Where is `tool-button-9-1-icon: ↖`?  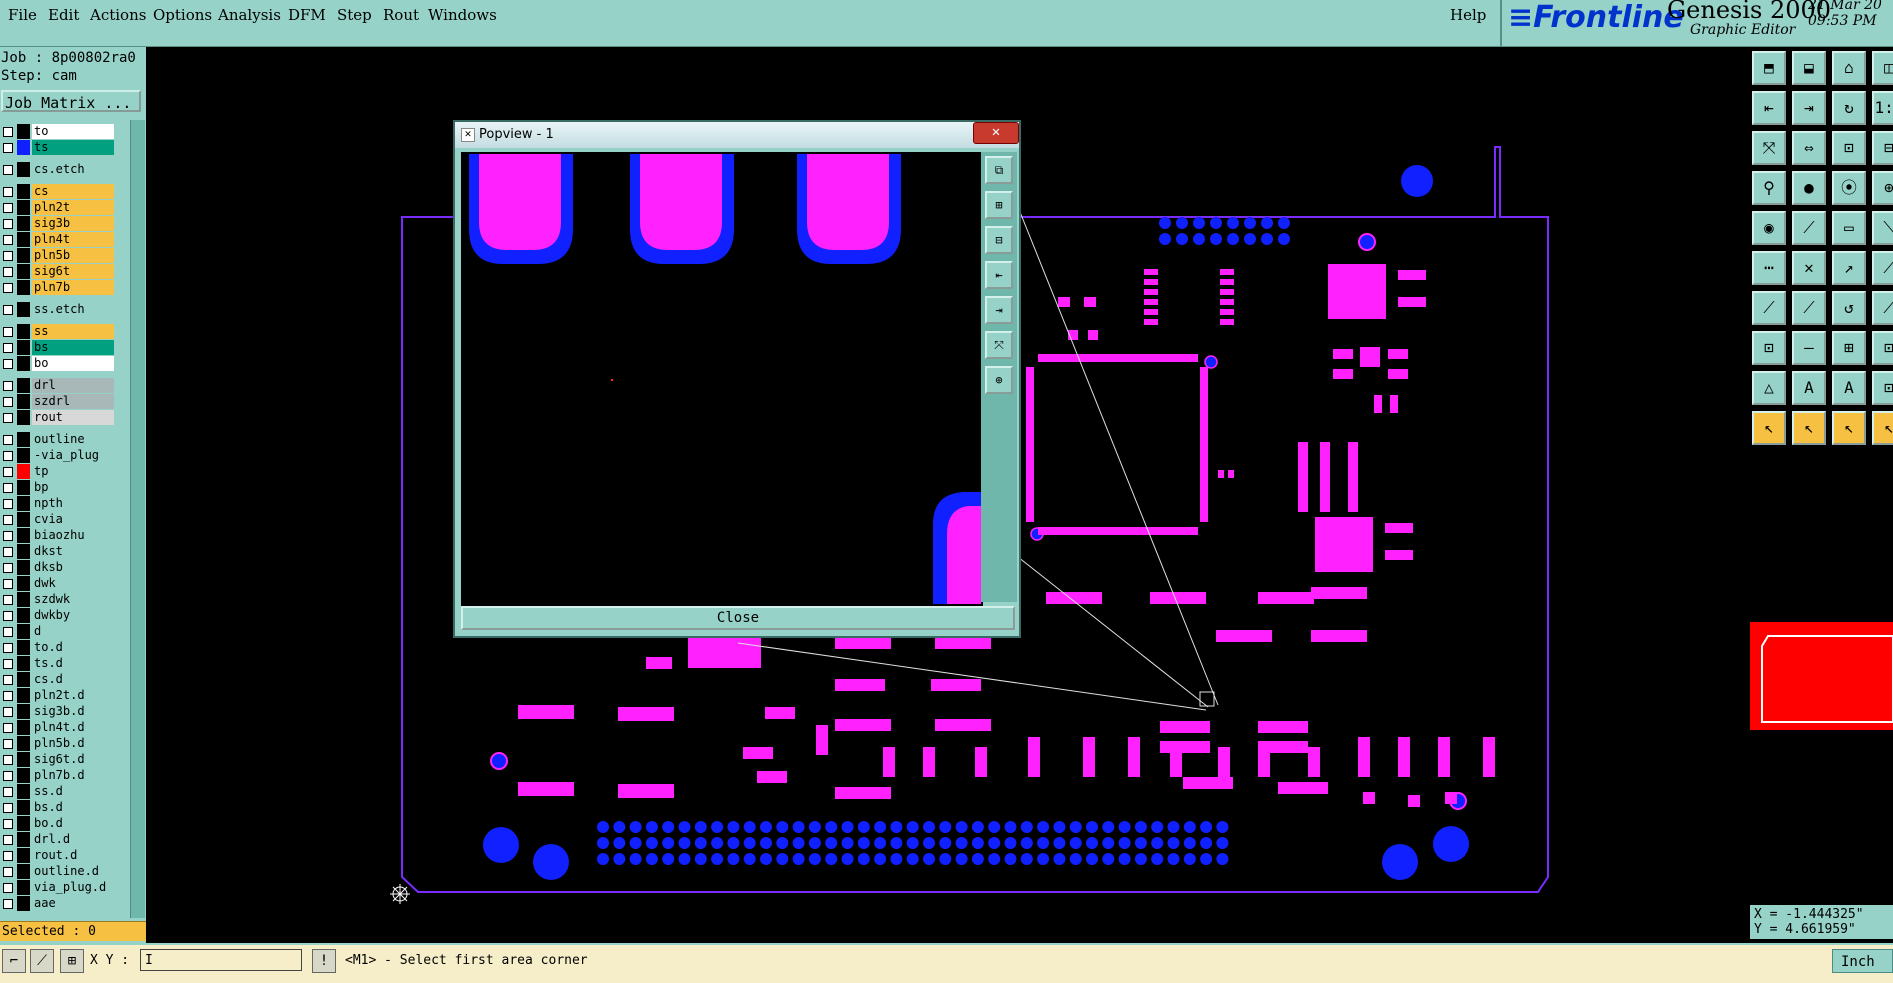
tool-button-9-1-icon: ↖ is located at coordinates (1809, 428).